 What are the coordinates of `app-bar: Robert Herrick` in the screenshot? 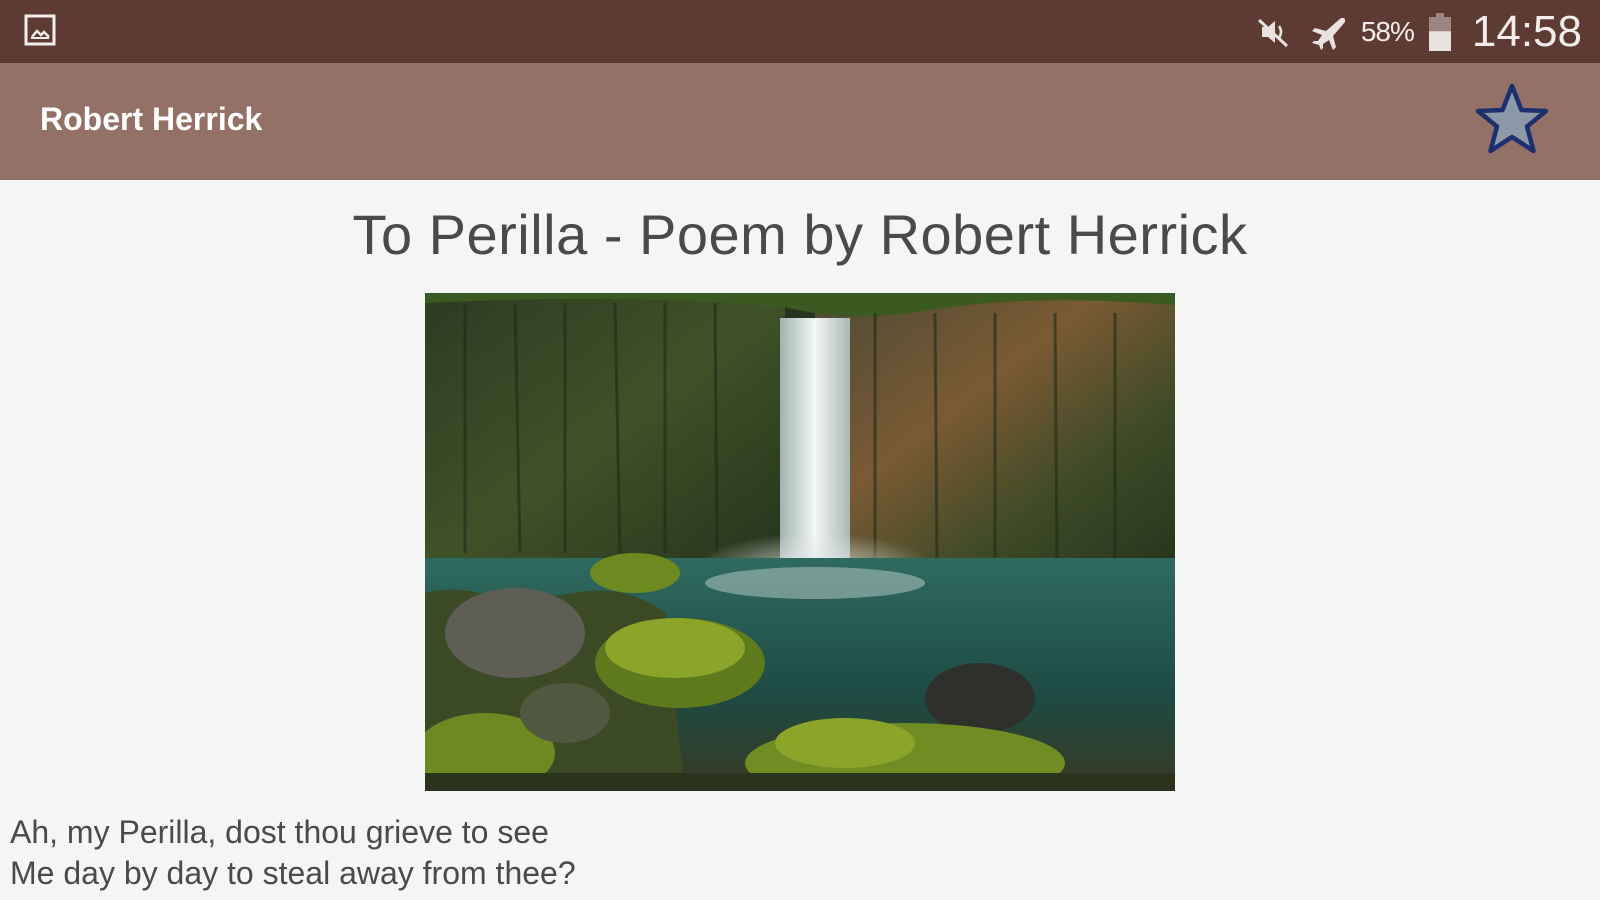 It's located at (800, 121).